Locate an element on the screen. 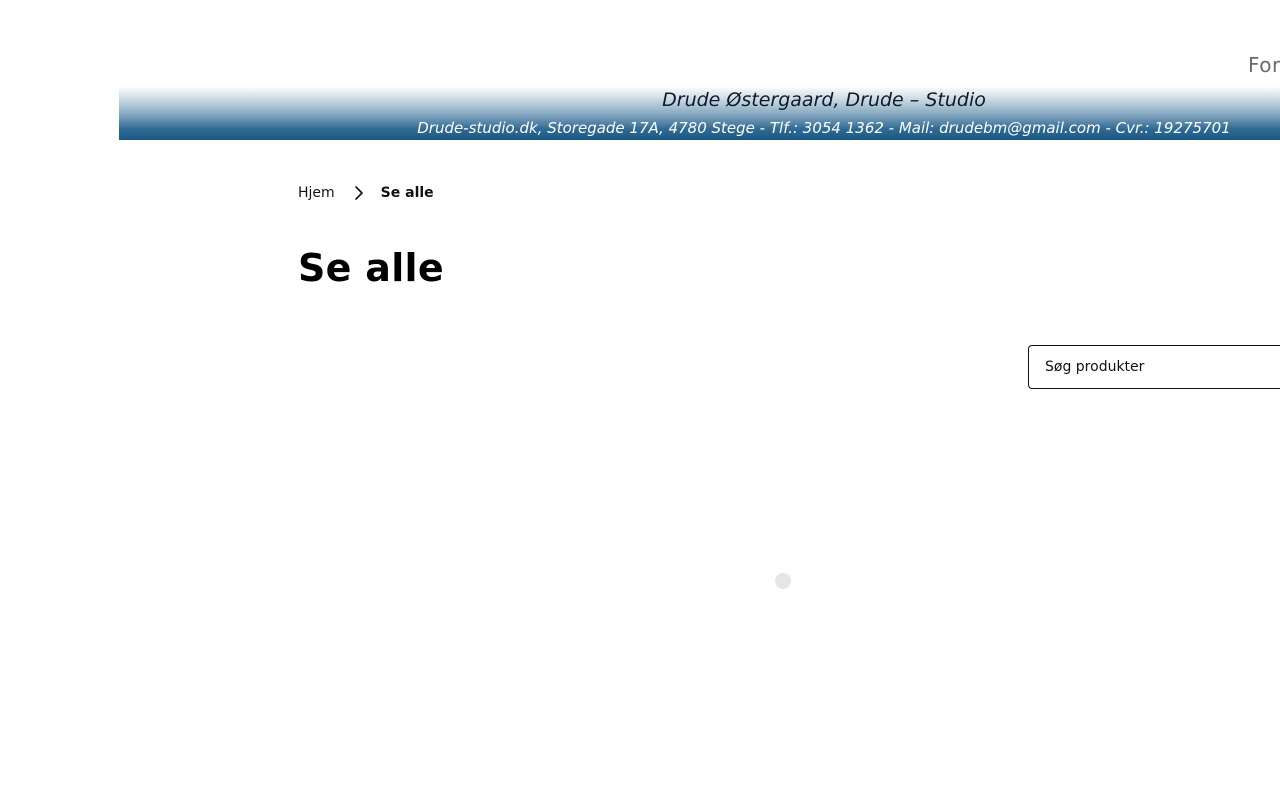  page-title: Se alle is located at coordinates (371, 268).